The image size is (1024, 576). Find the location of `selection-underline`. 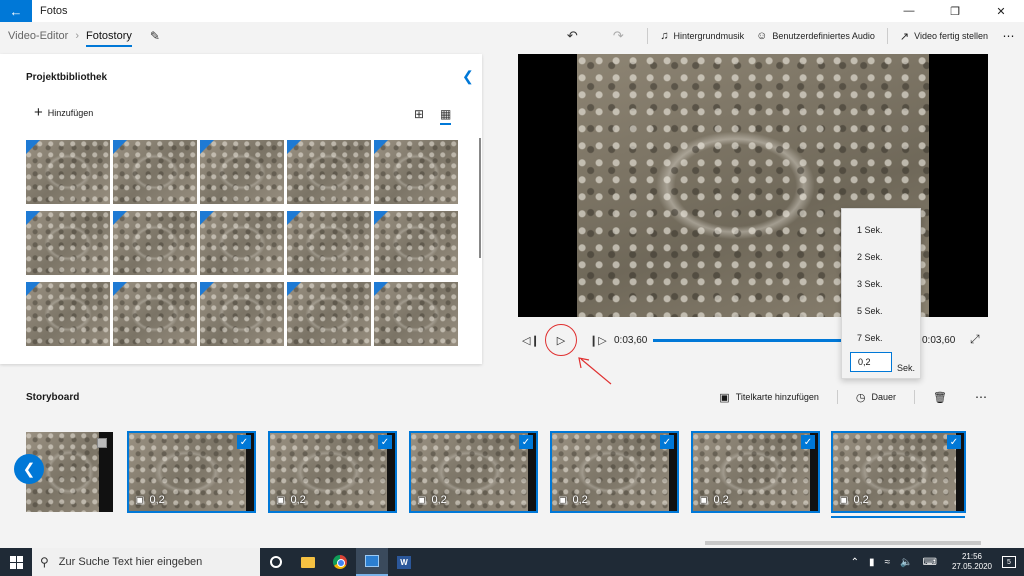

selection-underline is located at coordinates (898, 517).